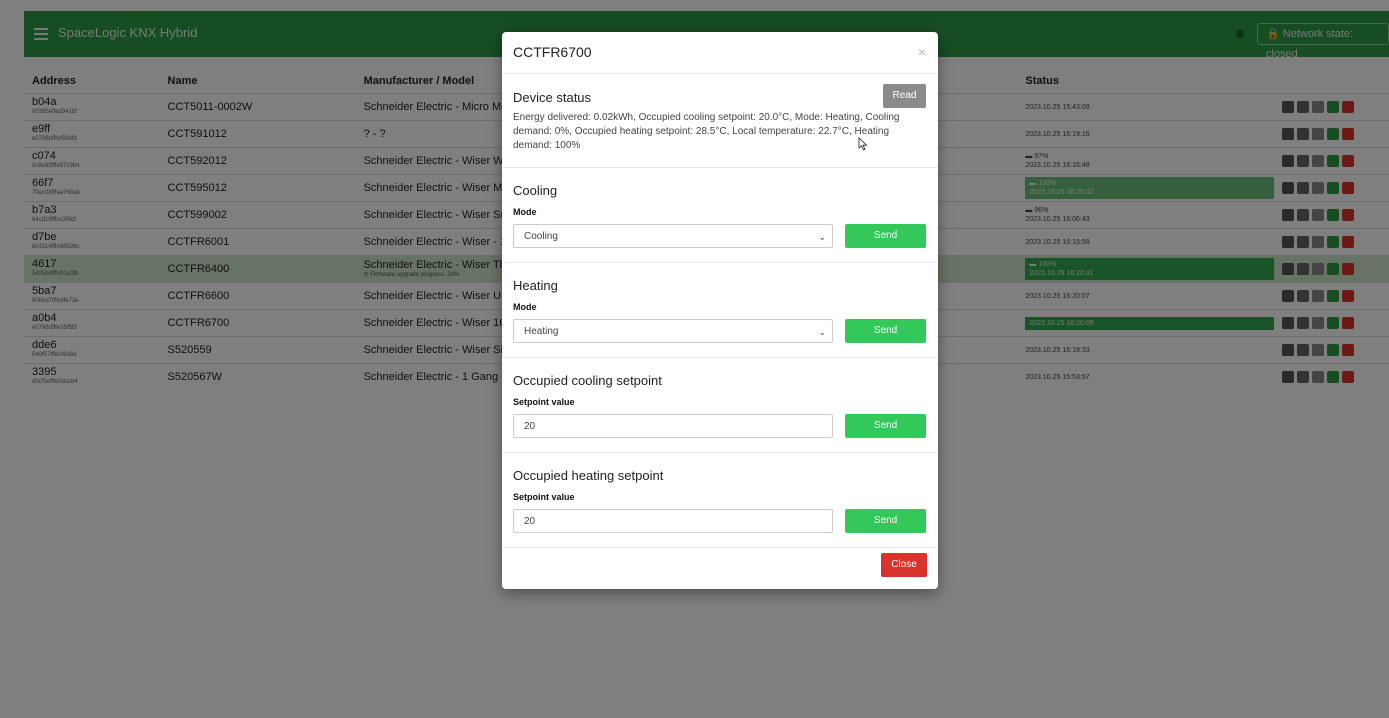 The width and height of the screenshot is (1389, 718). I want to click on heating-send-button: Send, so click(885, 331).